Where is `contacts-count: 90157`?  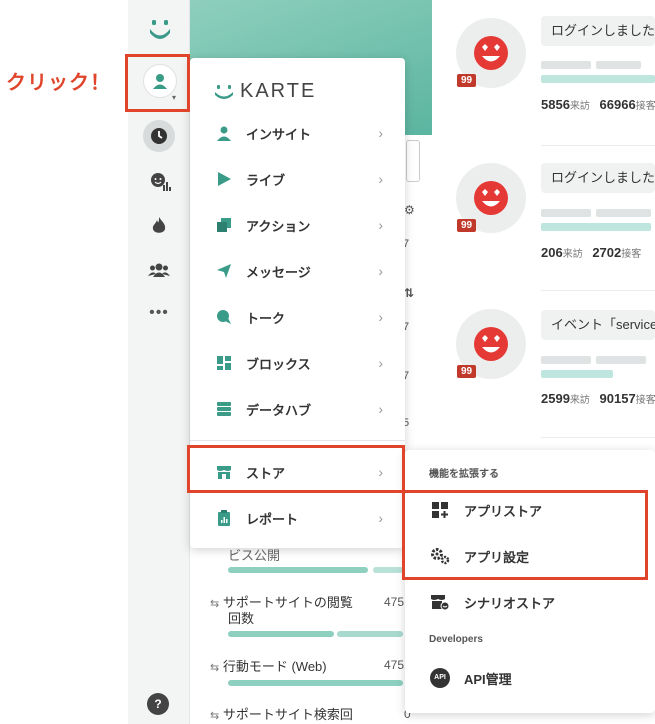 contacts-count: 90157 is located at coordinates (617, 398).